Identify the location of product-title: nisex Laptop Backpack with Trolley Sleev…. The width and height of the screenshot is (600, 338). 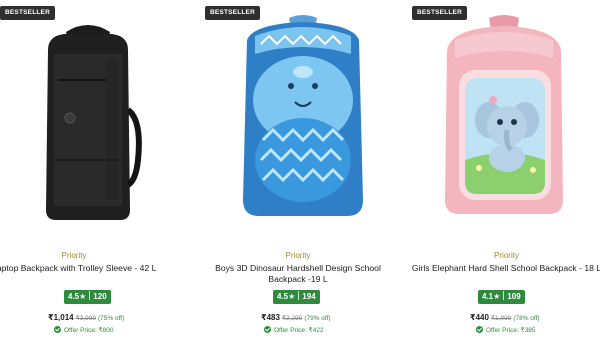
(89, 268).